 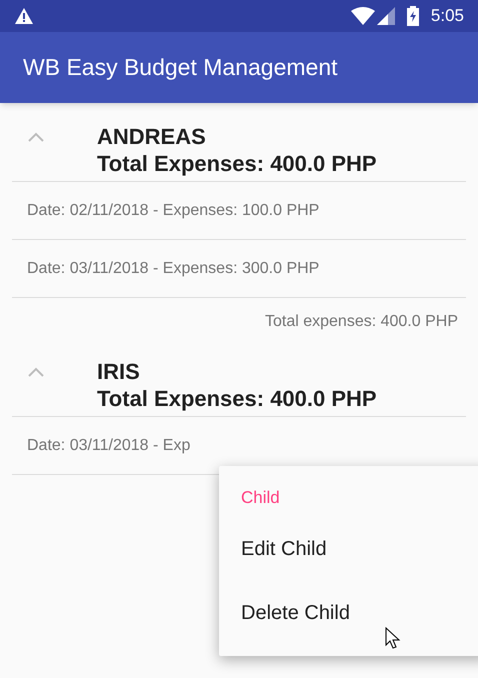 I want to click on clock: 5:05, so click(x=447, y=16).